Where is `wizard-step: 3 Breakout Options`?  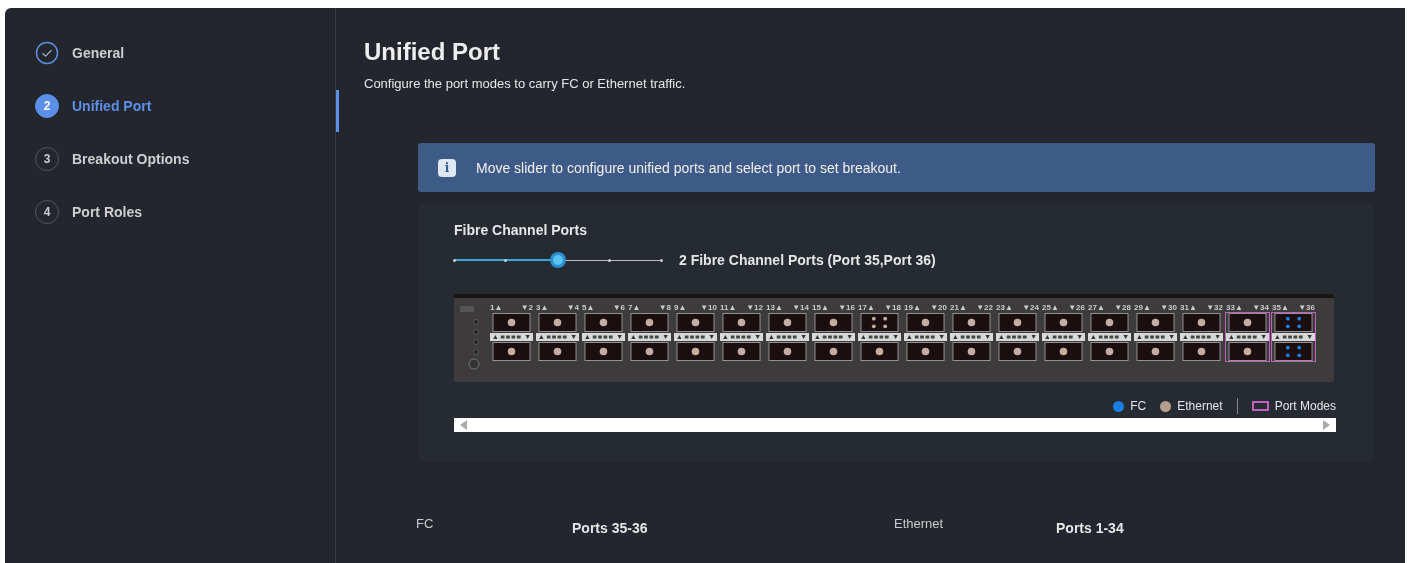
wizard-step: 3 Breakout Options is located at coordinates (185, 158).